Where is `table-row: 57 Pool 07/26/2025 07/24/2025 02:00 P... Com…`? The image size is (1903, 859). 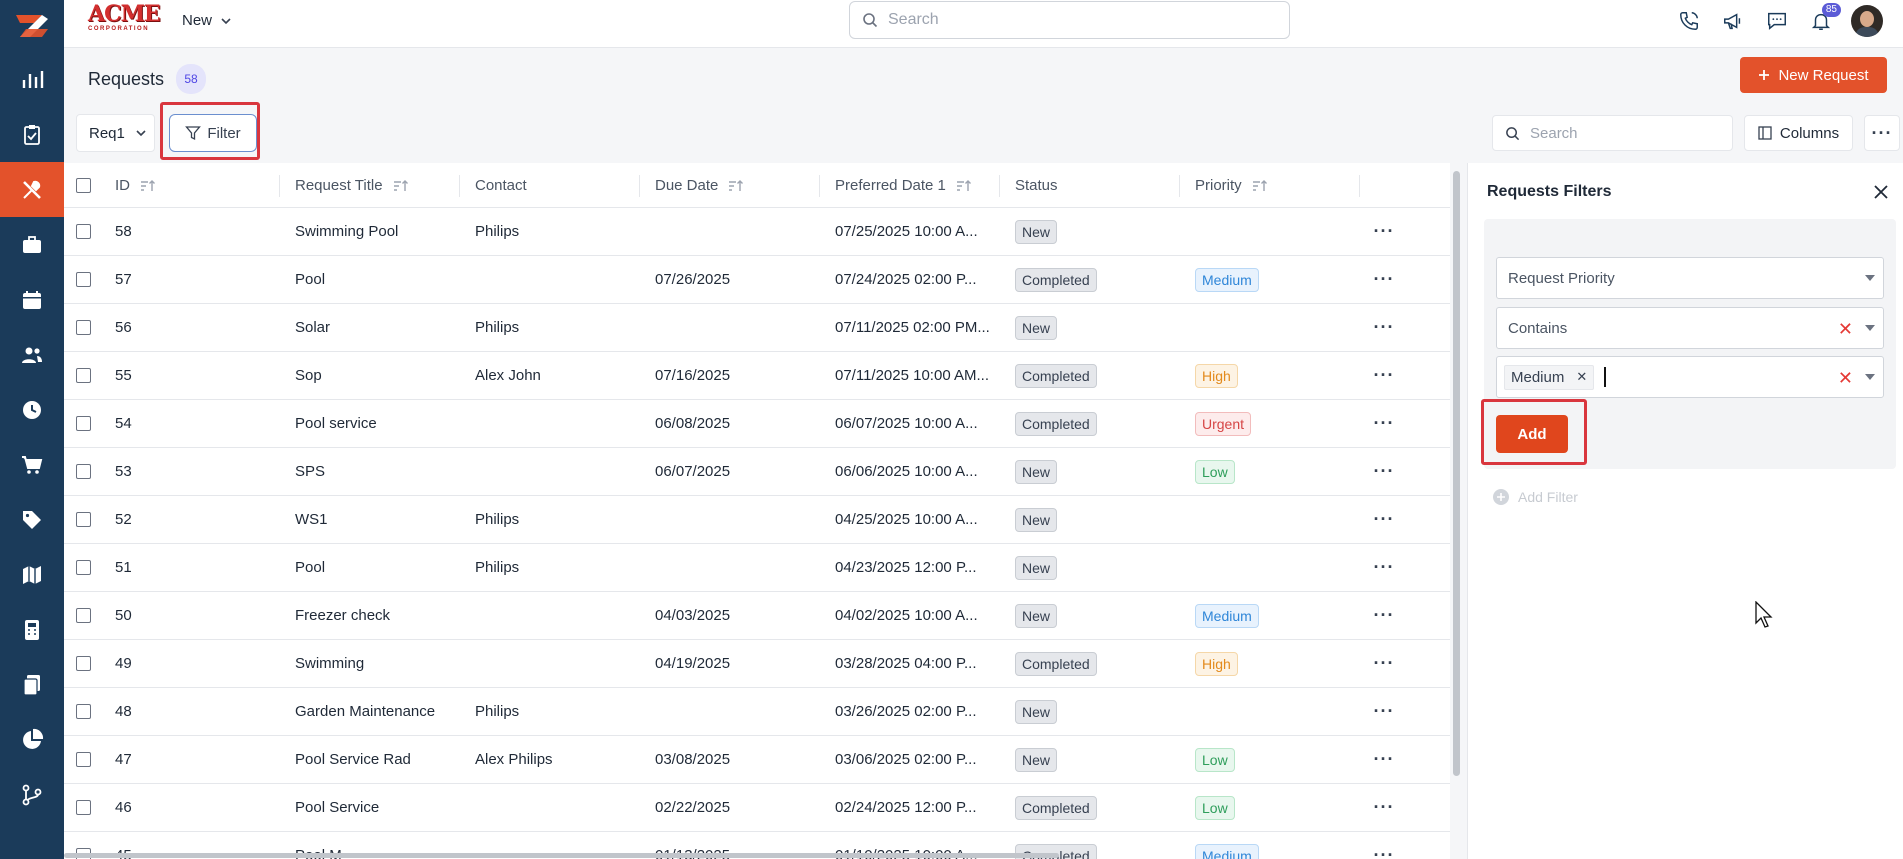 table-row: 57 Pool 07/26/2025 07/24/2025 02:00 P... Com… is located at coordinates (757, 280).